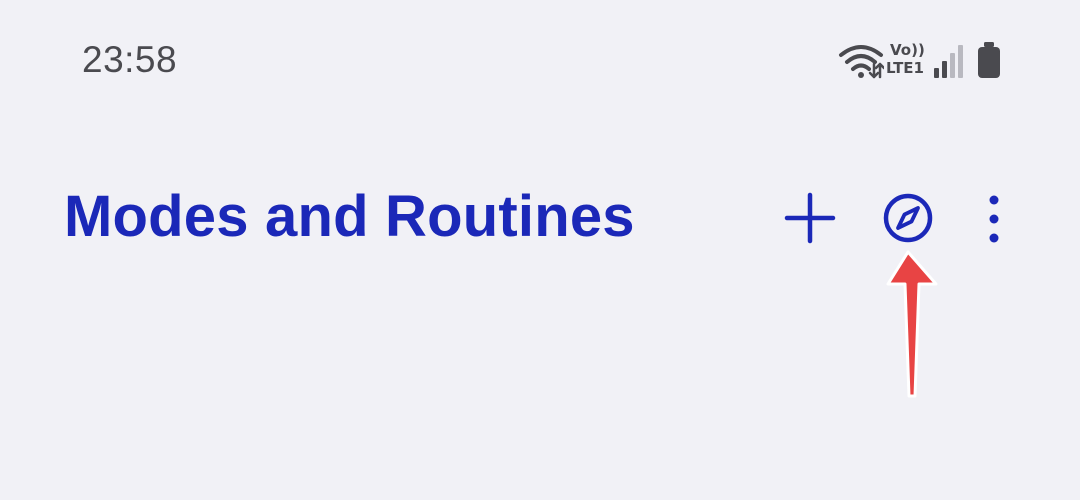 The height and width of the screenshot is (500, 1080). Describe the element at coordinates (130, 59) in the screenshot. I see `status-time: 23:58` at that location.